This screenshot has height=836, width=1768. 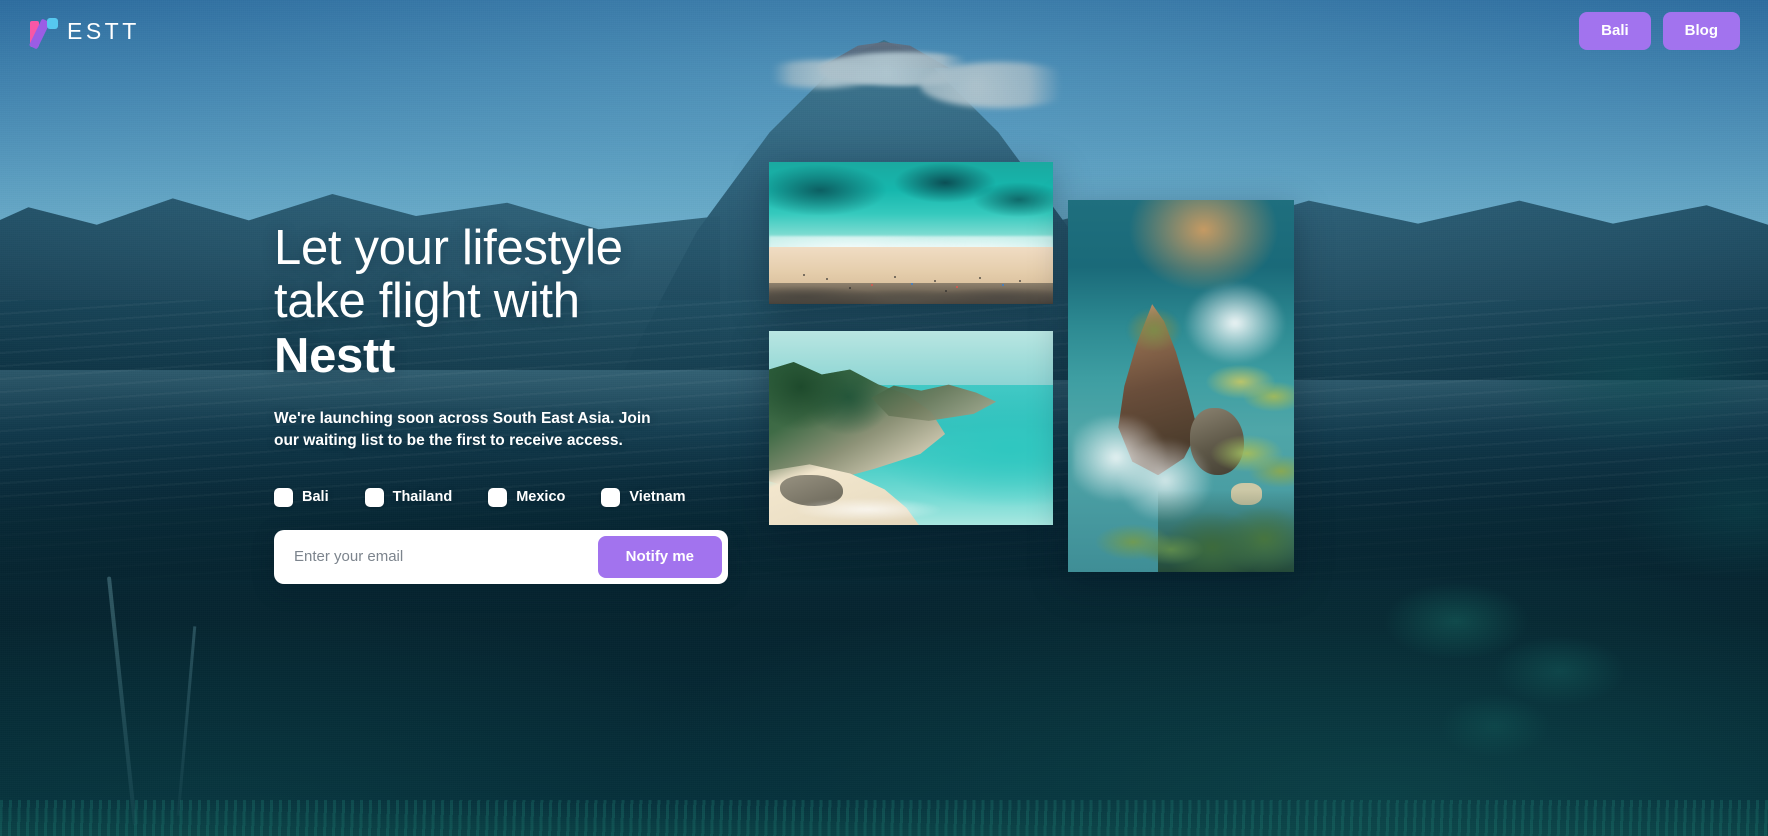 What do you see at coordinates (103, 30) in the screenshot?
I see `brand-name: ESTT` at bounding box center [103, 30].